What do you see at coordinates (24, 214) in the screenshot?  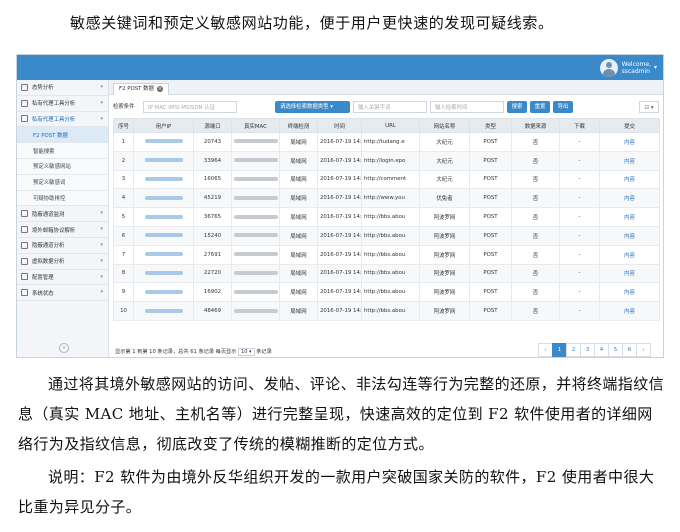 I see `menu-icon` at bounding box center [24, 214].